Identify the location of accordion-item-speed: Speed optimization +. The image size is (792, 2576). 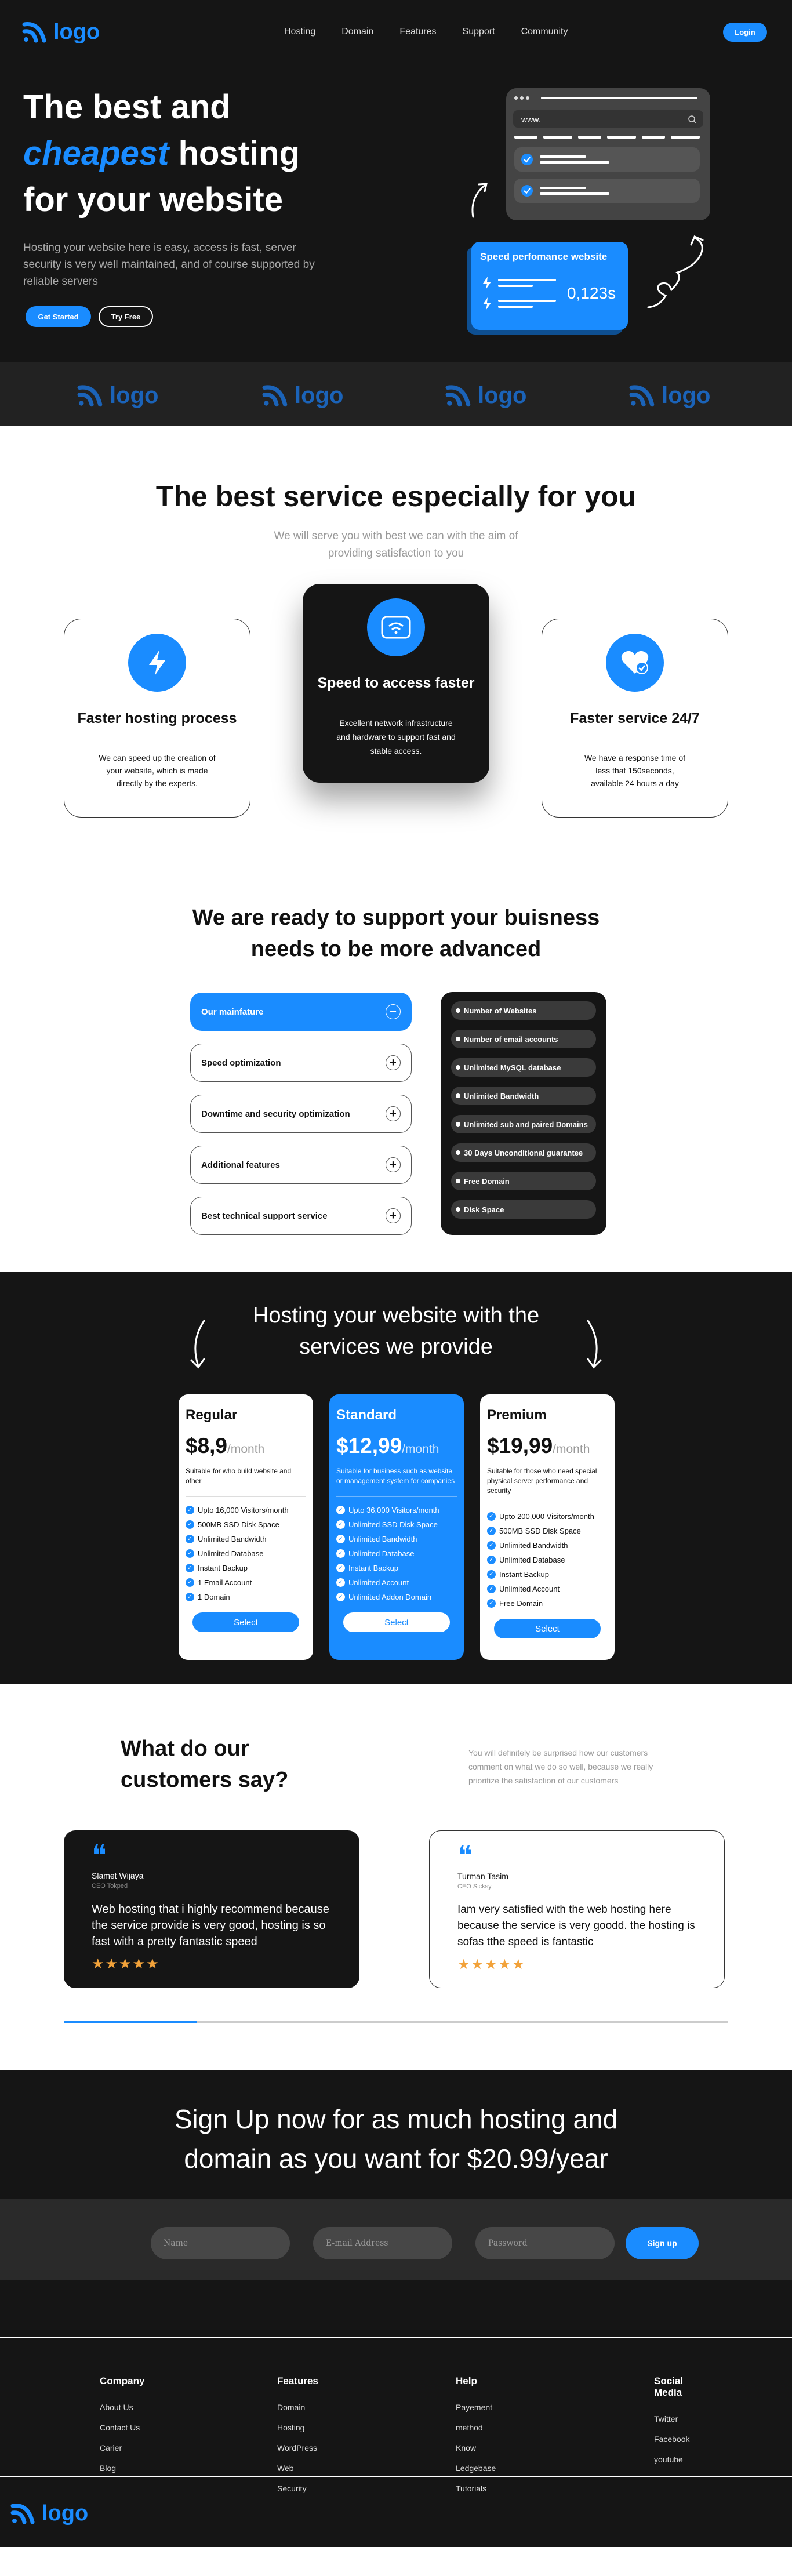
(301, 1063).